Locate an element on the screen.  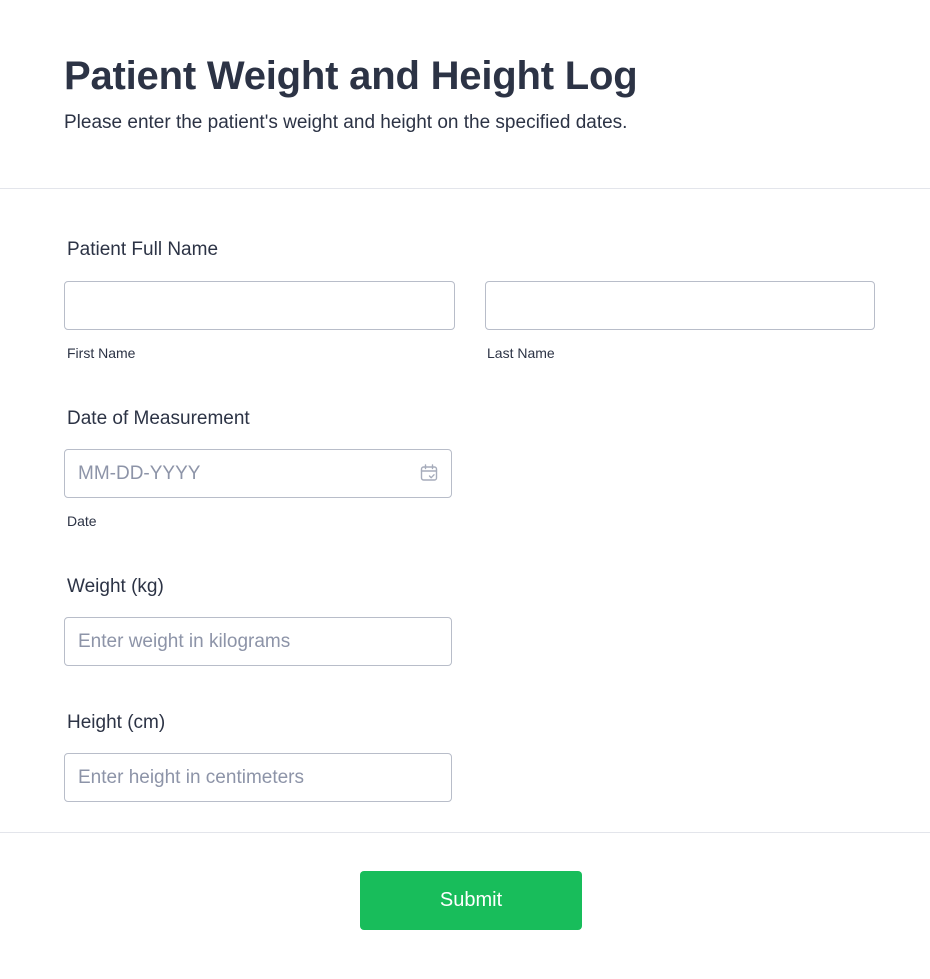
date-field is located at coordinates (258, 473).